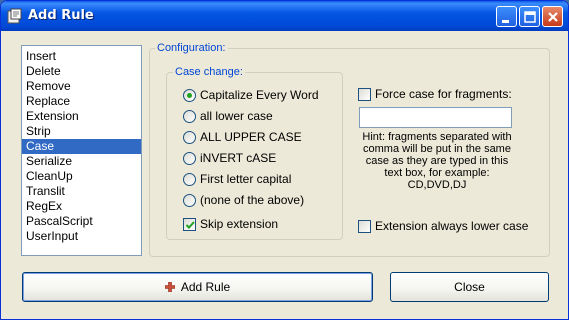 Image resolution: width=569 pixels, height=320 pixels. I want to click on case-option-label: iNVERT cASE, so click(238, 158).